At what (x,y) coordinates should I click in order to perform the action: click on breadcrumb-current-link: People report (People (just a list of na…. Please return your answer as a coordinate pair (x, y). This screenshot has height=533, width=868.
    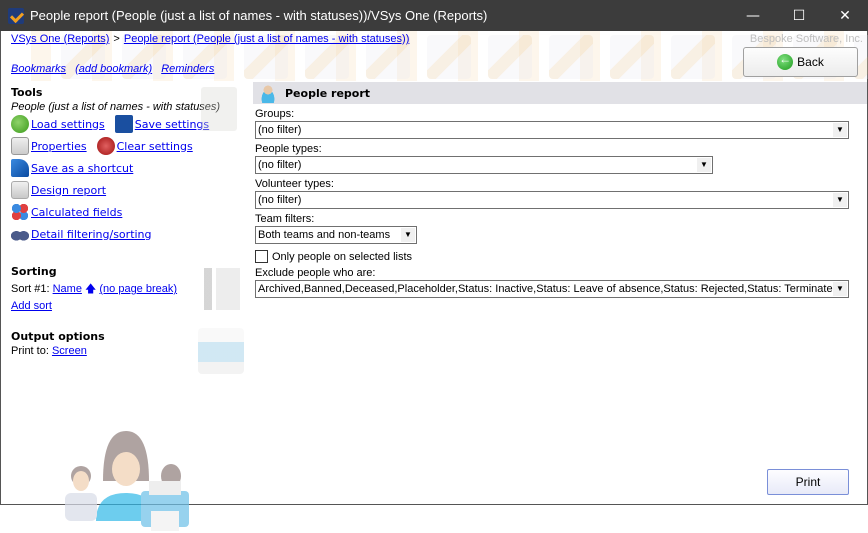
    Looking at the image, I should click on (267, 39).